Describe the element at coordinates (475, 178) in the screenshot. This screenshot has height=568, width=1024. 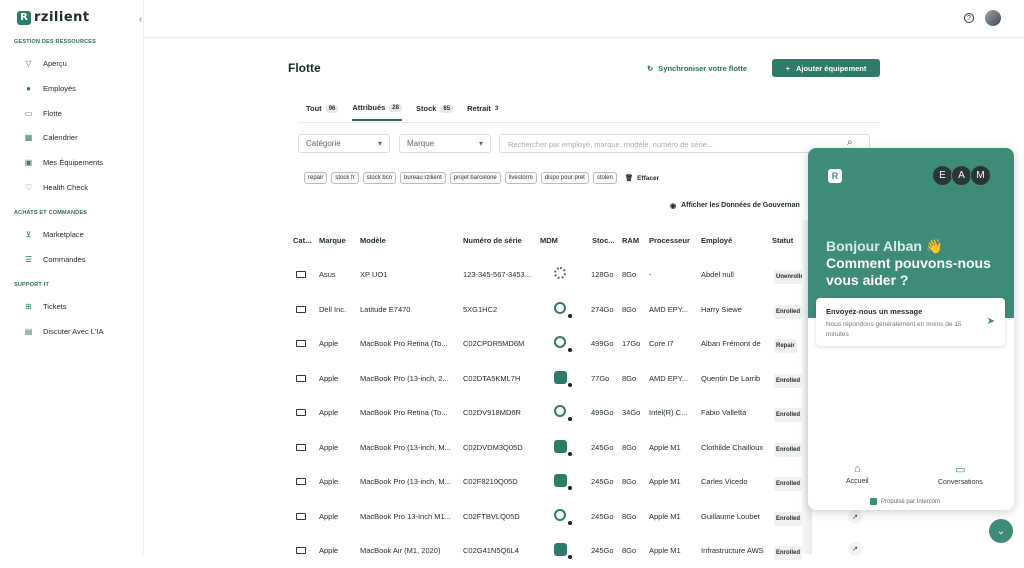
I see `tag-chip: projet barcelone` at that location.